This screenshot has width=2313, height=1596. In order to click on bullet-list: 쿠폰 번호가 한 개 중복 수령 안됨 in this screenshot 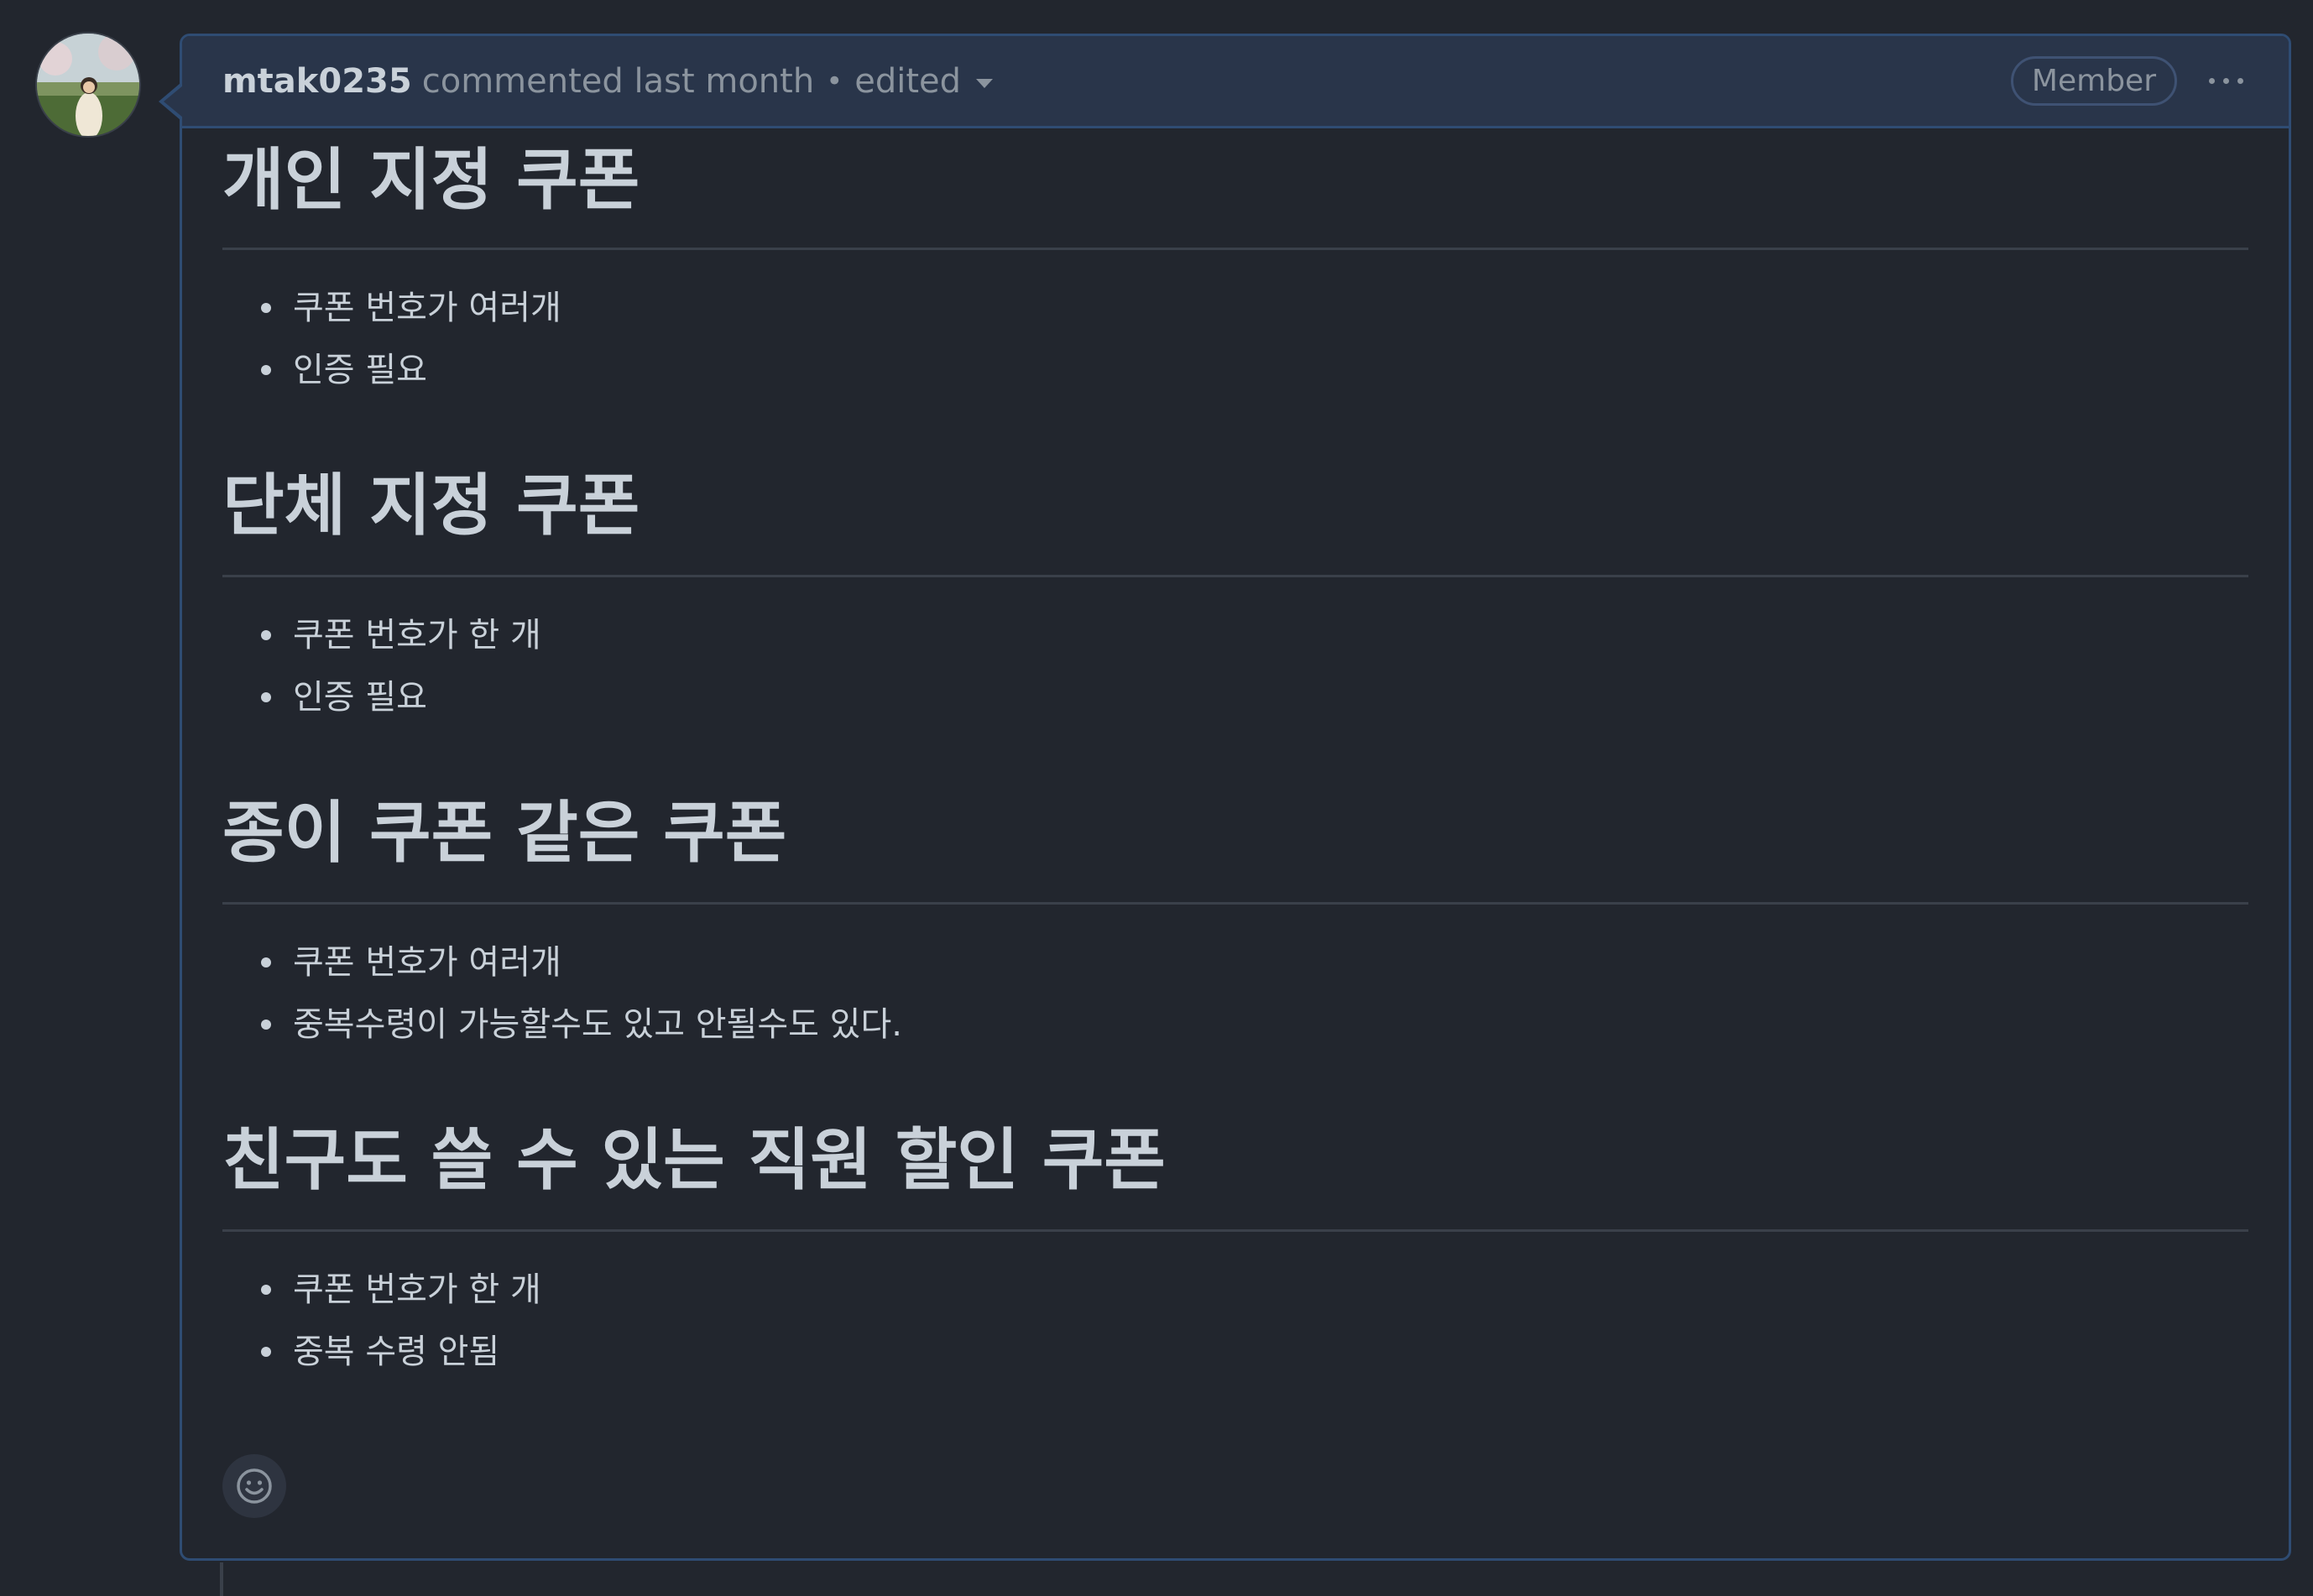, I will do `click(1235, 1318)`.